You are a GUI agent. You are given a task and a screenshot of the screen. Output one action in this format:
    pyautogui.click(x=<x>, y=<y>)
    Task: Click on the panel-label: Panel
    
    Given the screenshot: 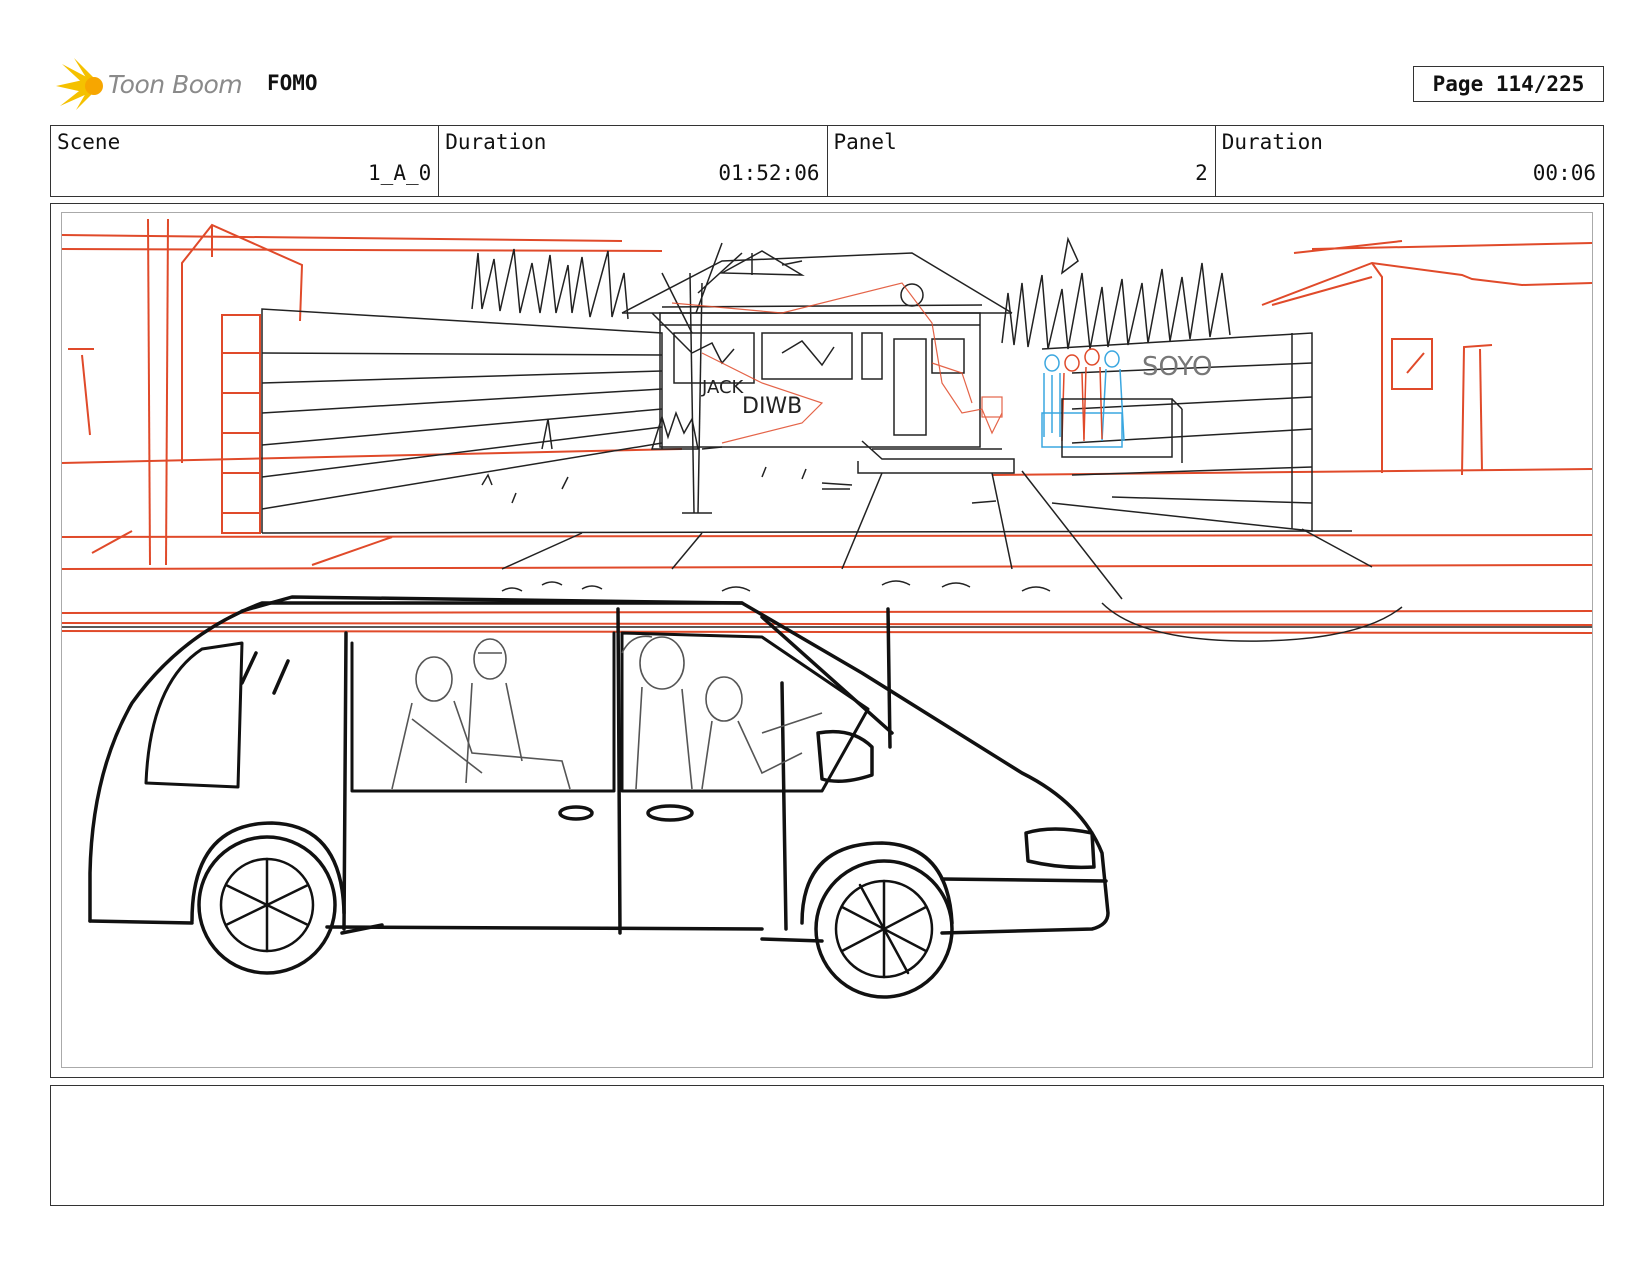 What is the action you would take?
    pyautogui.click(x=865, y=142)
    